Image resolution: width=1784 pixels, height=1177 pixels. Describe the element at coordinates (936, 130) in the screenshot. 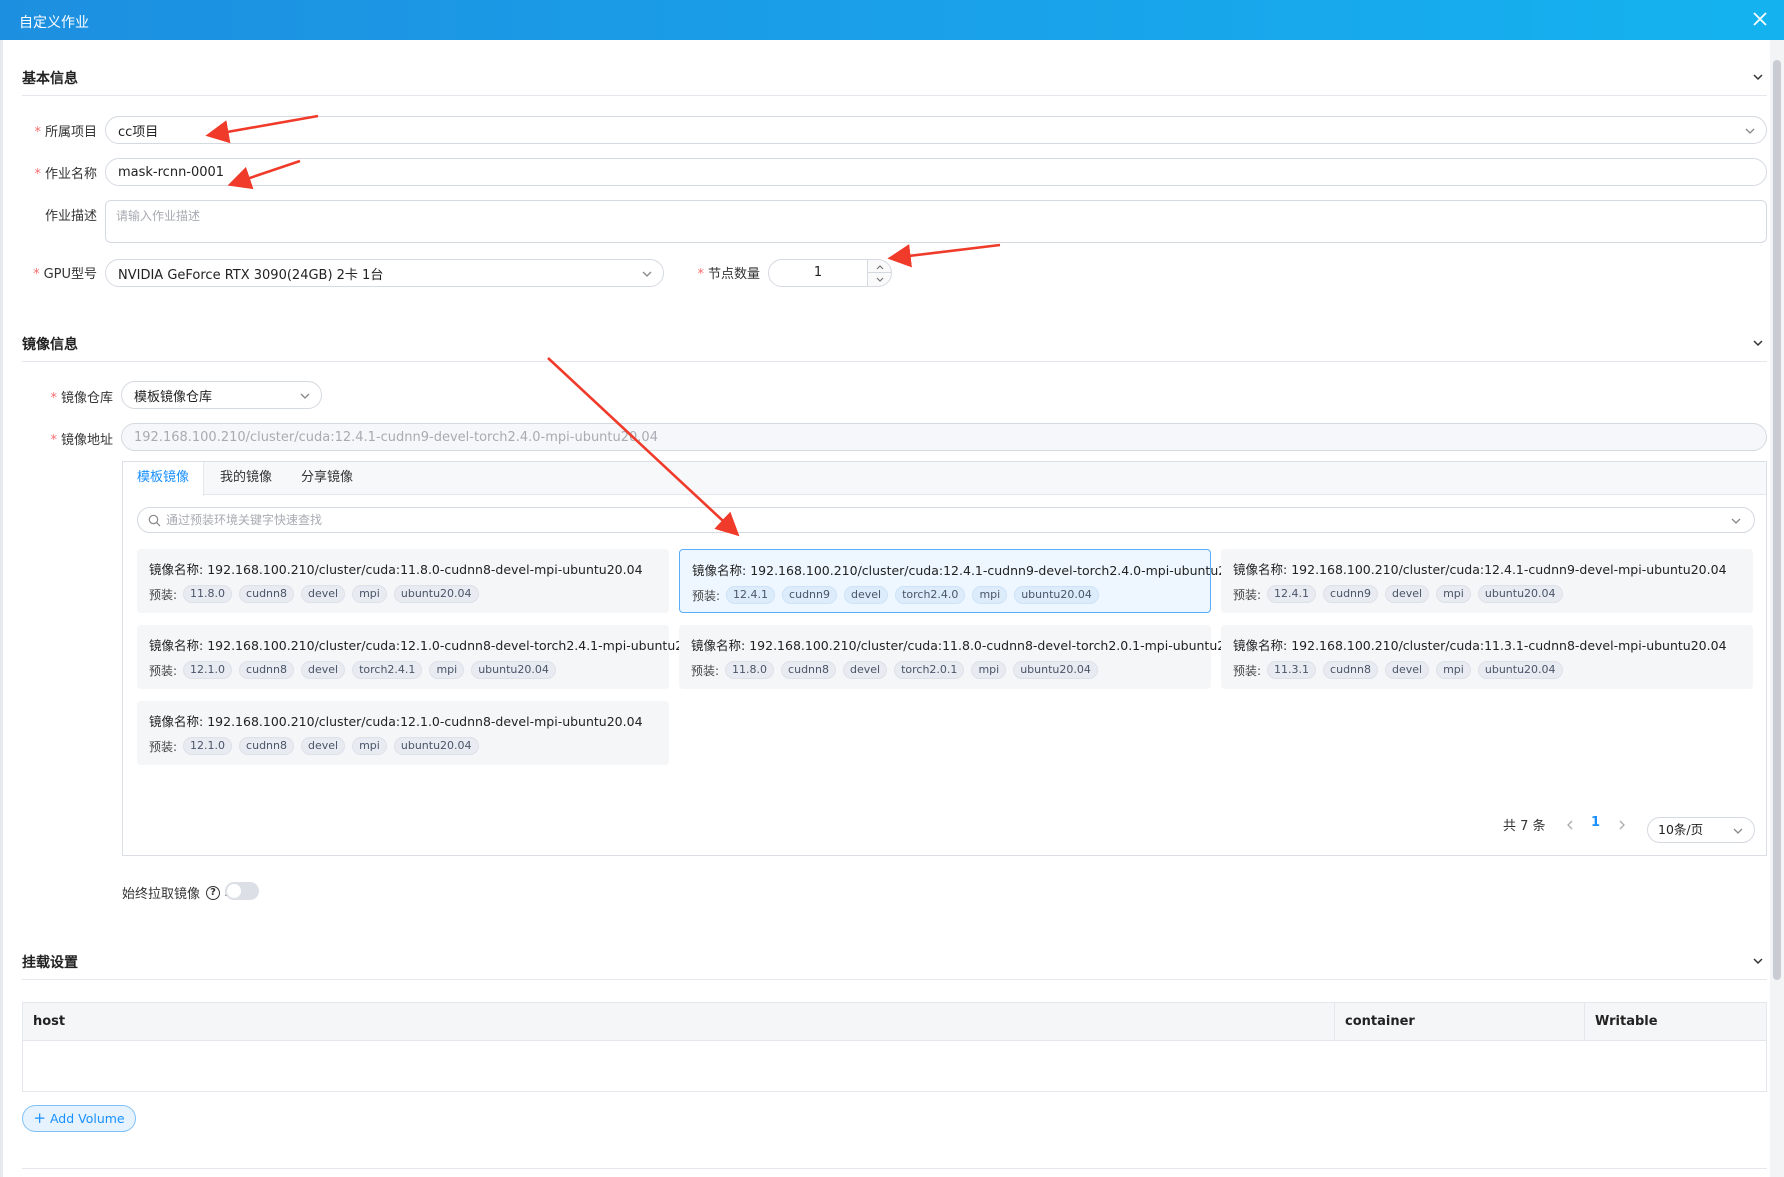

I see `project-select: cc项目` at that location.